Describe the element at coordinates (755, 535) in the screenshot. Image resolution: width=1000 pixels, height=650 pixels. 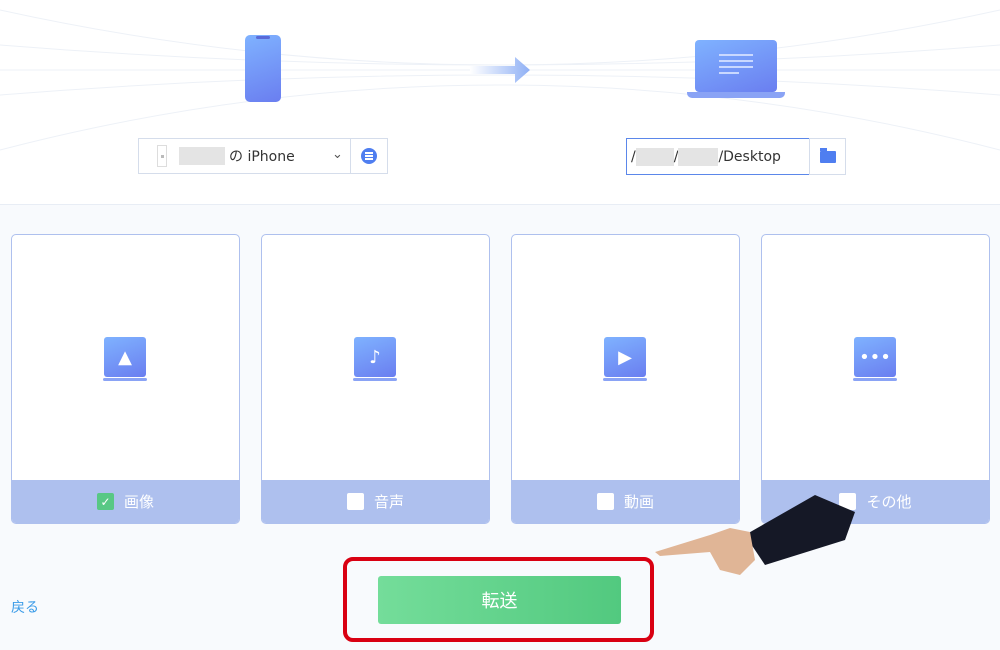
I see `pointing-hand-icon` at that location.